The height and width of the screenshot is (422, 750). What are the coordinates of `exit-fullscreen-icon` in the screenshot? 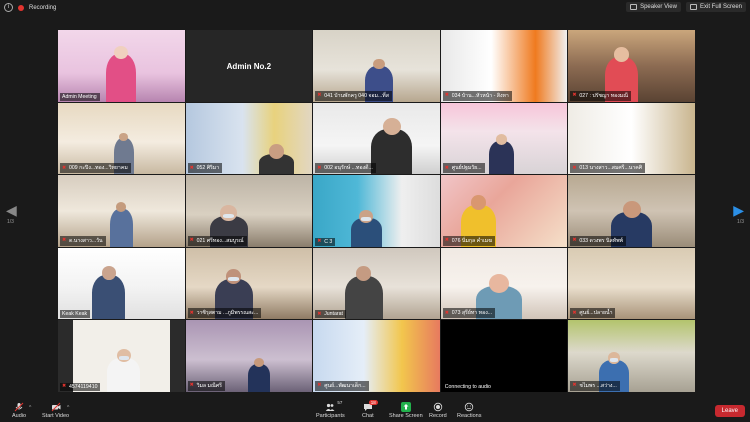 It's located at (693, 7).